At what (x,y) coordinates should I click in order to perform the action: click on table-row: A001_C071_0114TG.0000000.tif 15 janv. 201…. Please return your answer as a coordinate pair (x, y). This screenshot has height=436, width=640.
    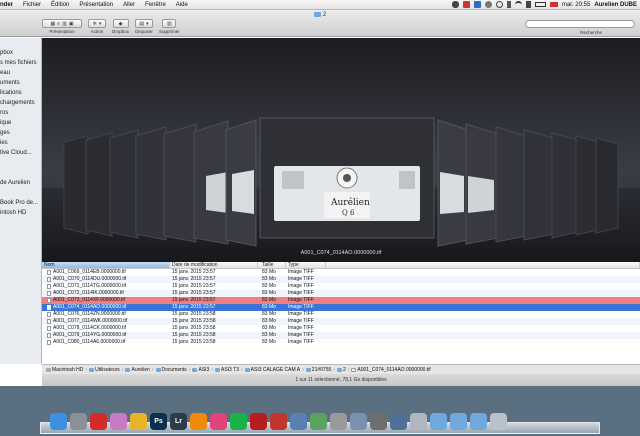
    Looking at the image, I should click on (341, 286).